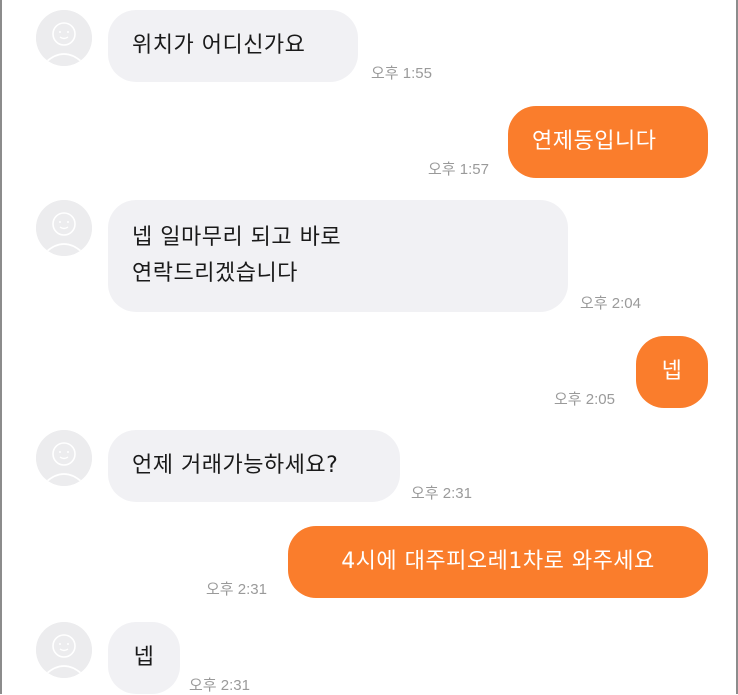  I want to click on message-timestamp: 오후 2:04, so click(610, 303).